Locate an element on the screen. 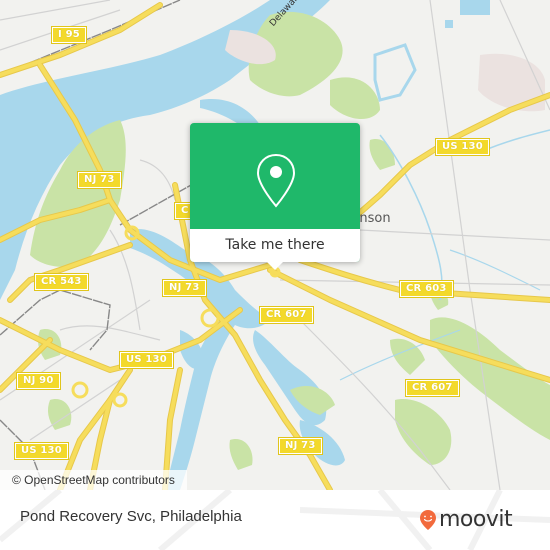 This screenshot has height=550, width=550. route-shield-i95: I 95 is located at coordinates (69, 35).